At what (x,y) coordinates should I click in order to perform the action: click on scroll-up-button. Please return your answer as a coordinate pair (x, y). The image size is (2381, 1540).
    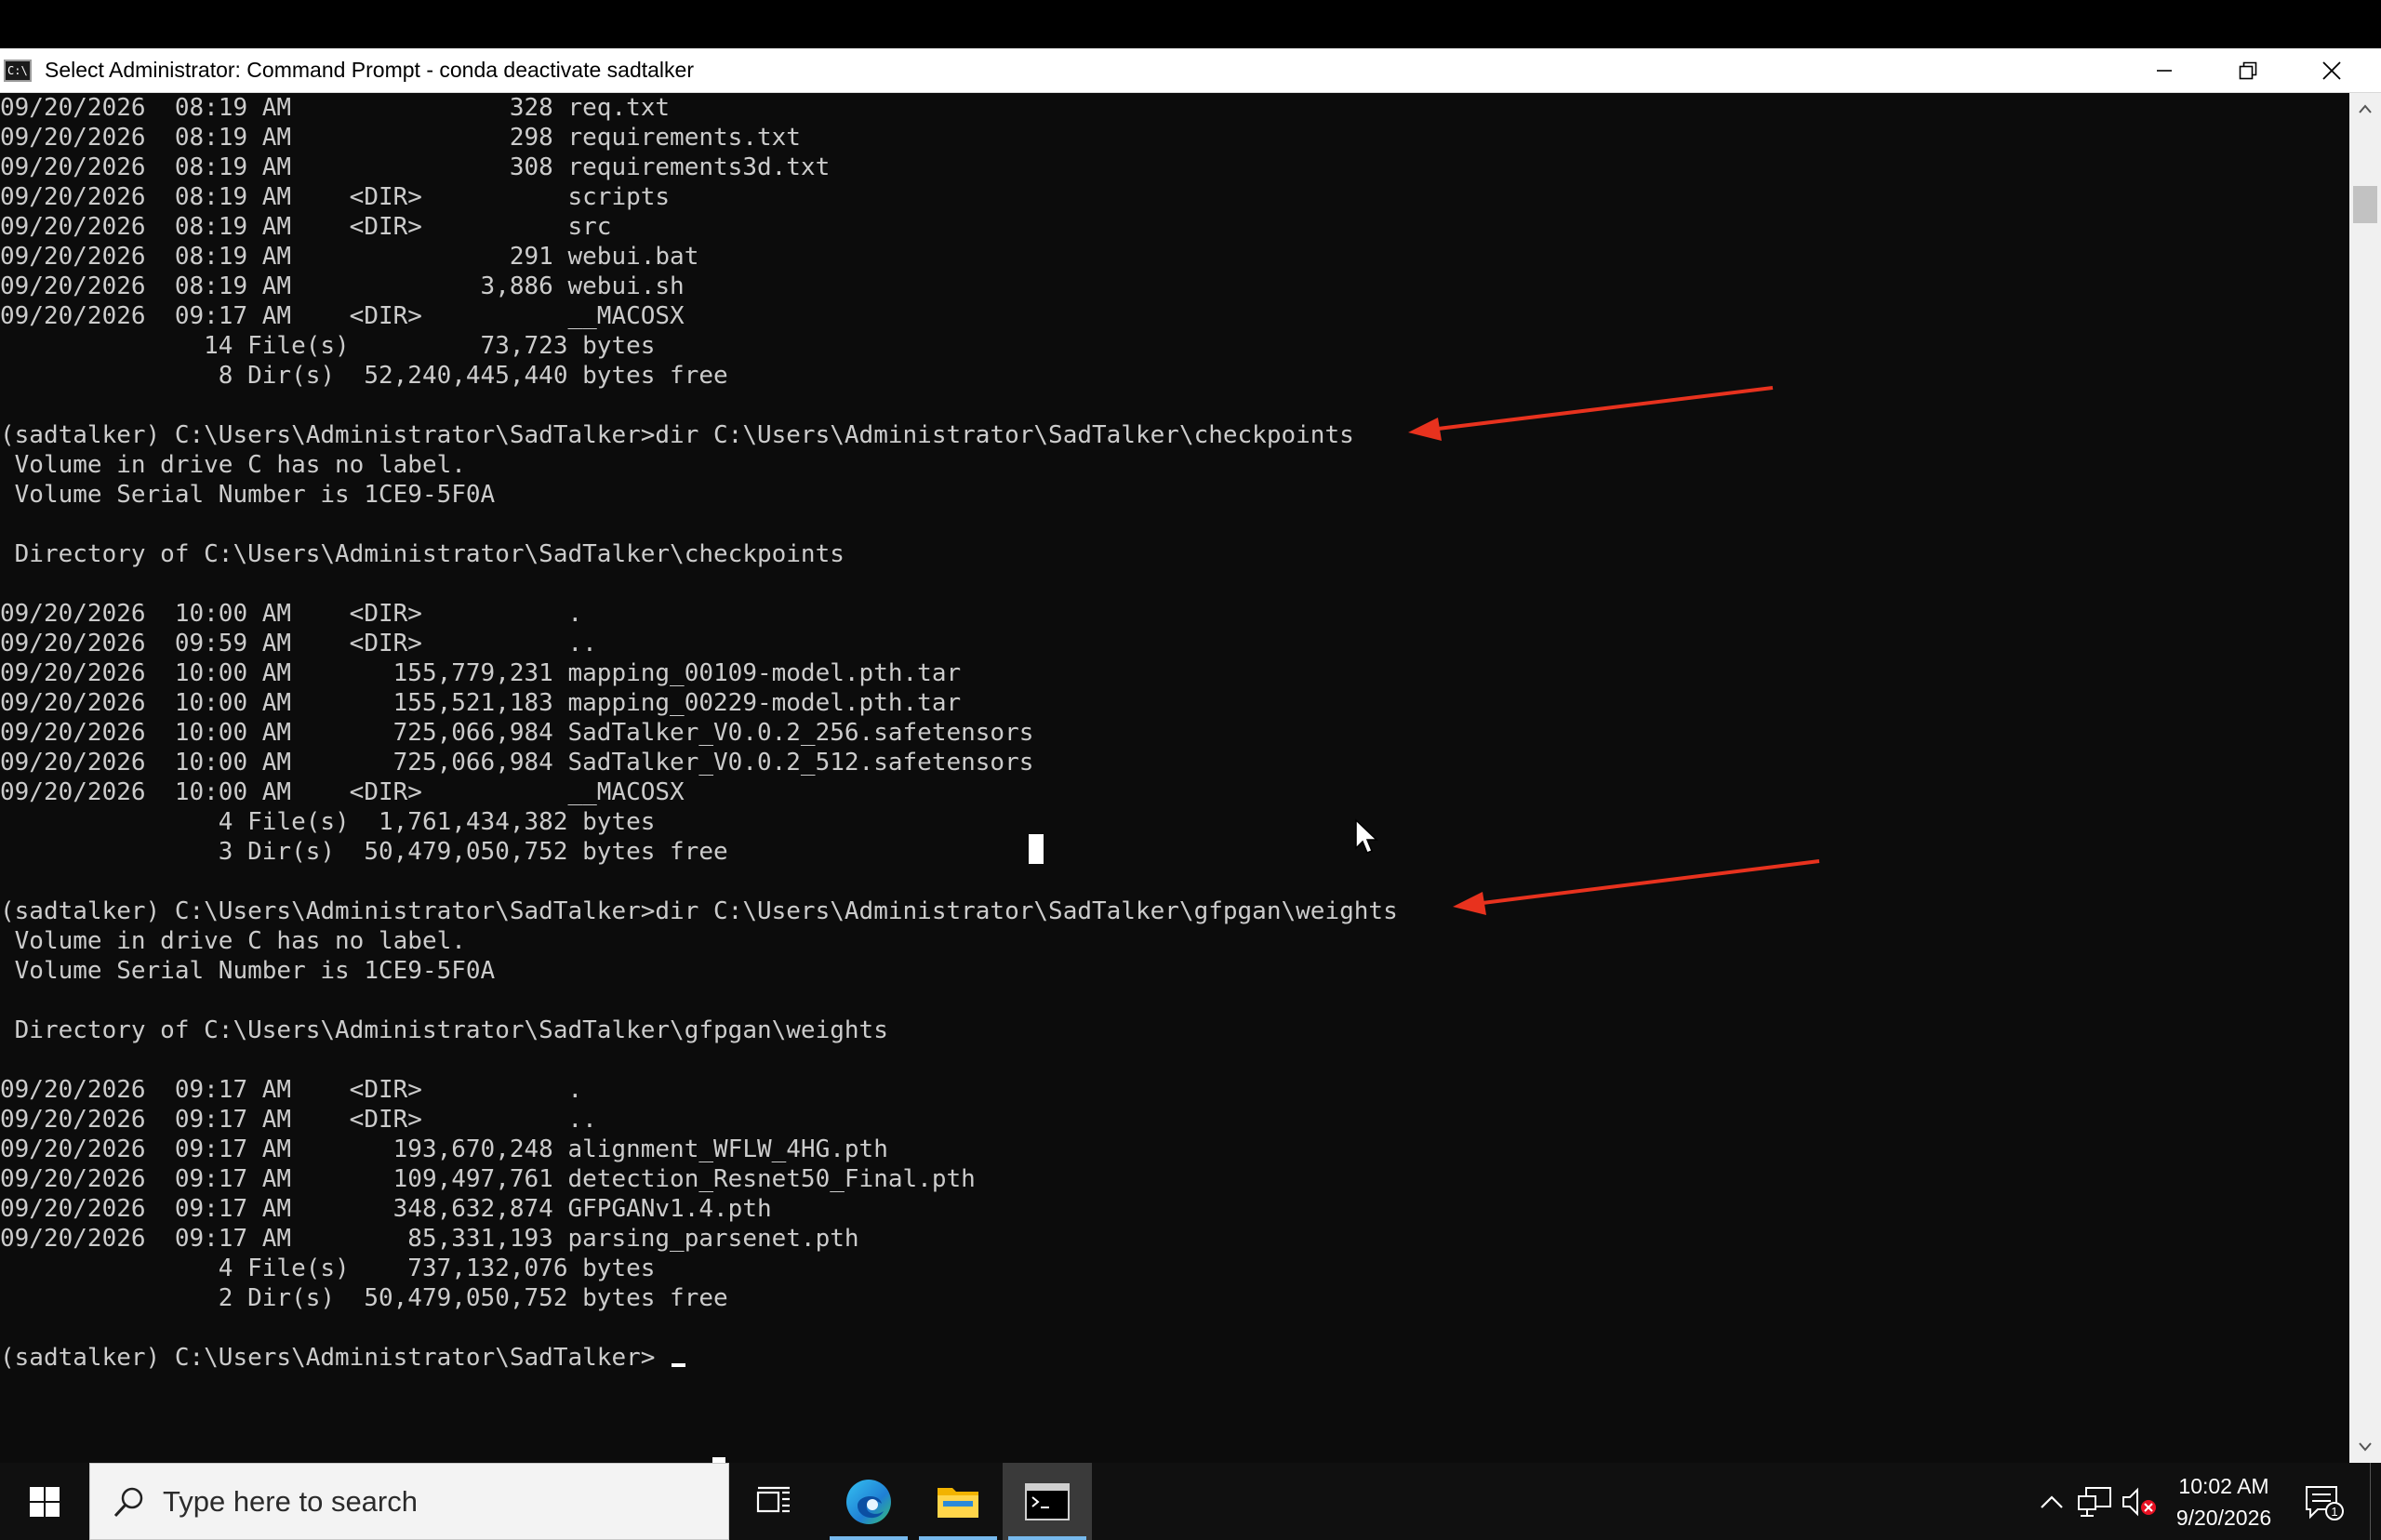
    Looking at the image, I should click on (2365, 109).